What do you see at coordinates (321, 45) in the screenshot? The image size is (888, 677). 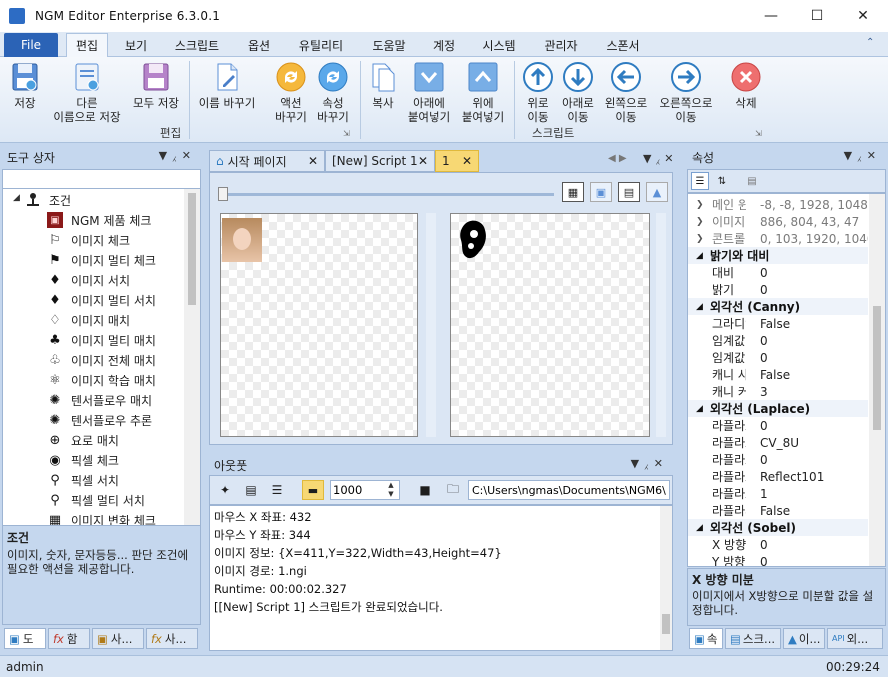 I see `tab-utility: 유틸리티` at bounding box center [321, 45].